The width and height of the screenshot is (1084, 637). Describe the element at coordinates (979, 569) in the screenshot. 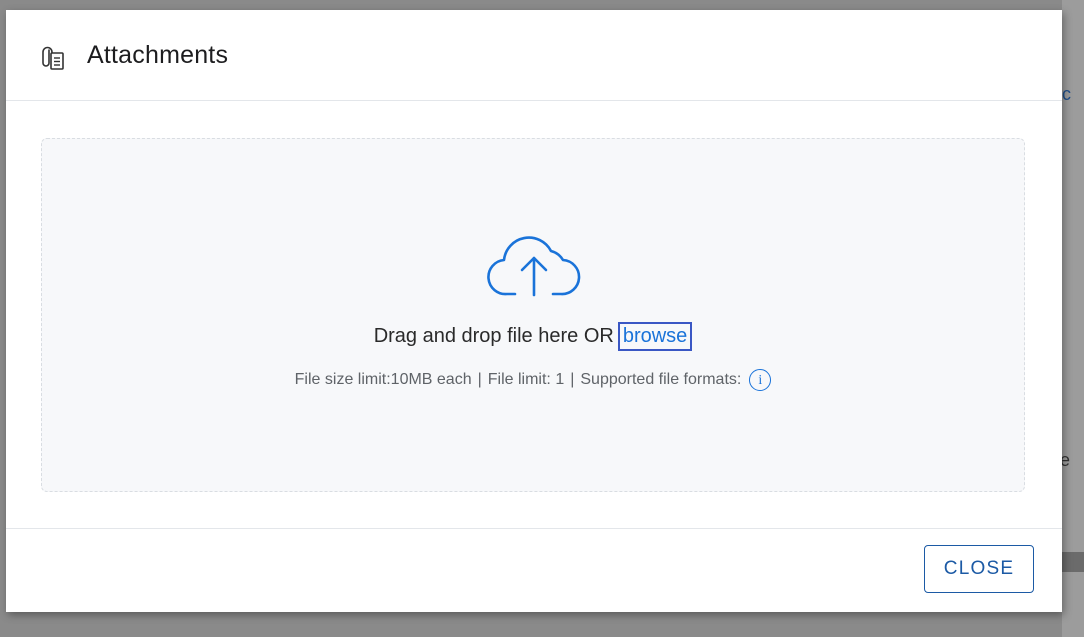

I see `close-button: CLOSE` at that location.